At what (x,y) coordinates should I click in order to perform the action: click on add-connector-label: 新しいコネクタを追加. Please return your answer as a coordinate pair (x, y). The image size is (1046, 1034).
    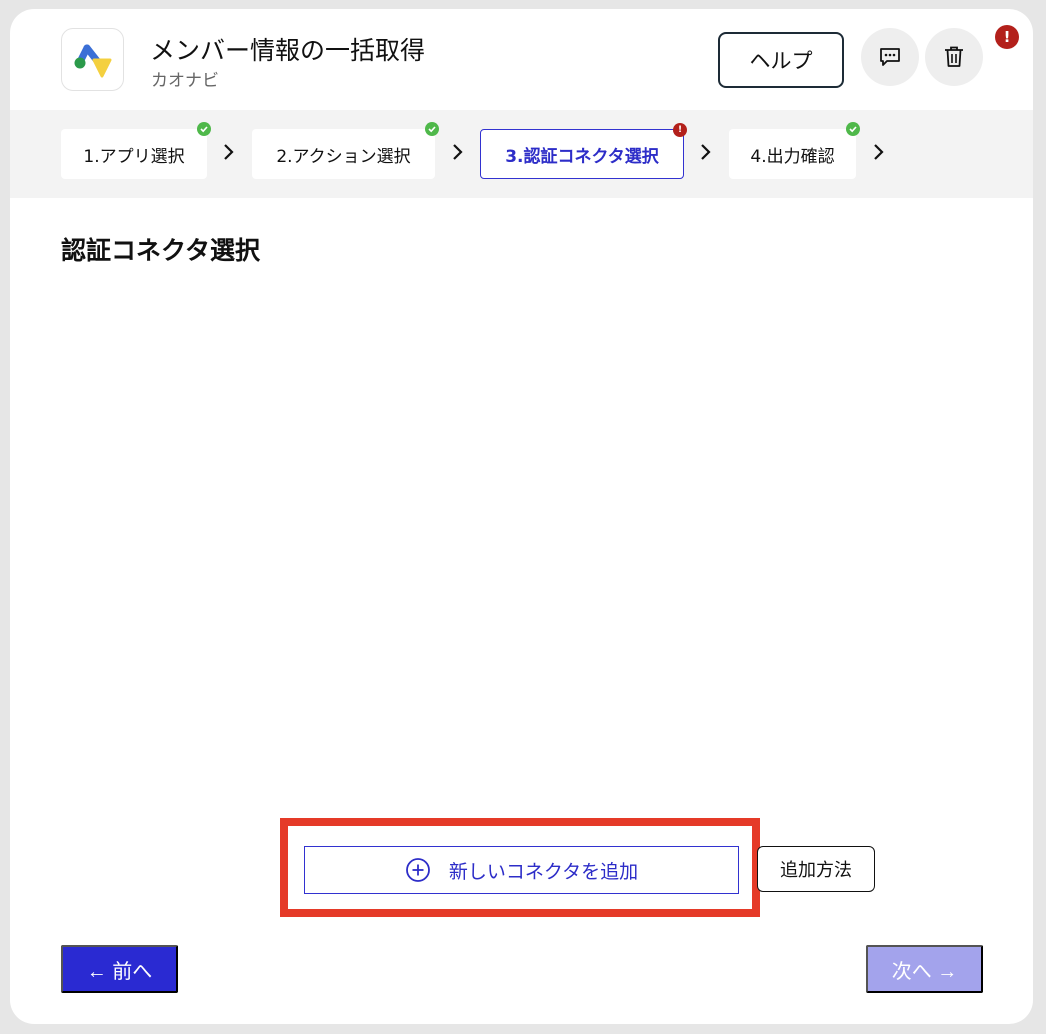
    Looking at the image, I should click on (543, 872).